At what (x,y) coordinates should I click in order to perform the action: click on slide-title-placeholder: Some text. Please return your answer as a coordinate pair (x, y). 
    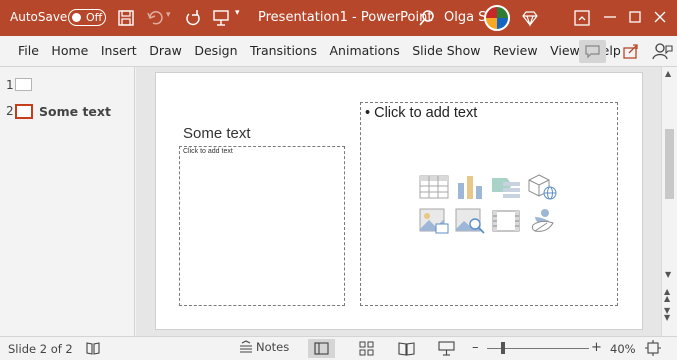
    Looking at the image, I should click on (217, 133).